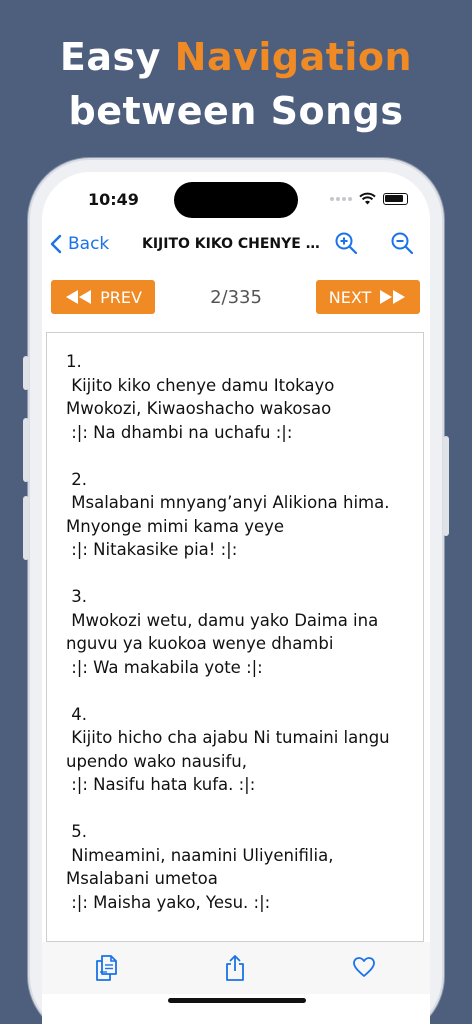  I want to click on verse-number: 1., so click(74, 361).